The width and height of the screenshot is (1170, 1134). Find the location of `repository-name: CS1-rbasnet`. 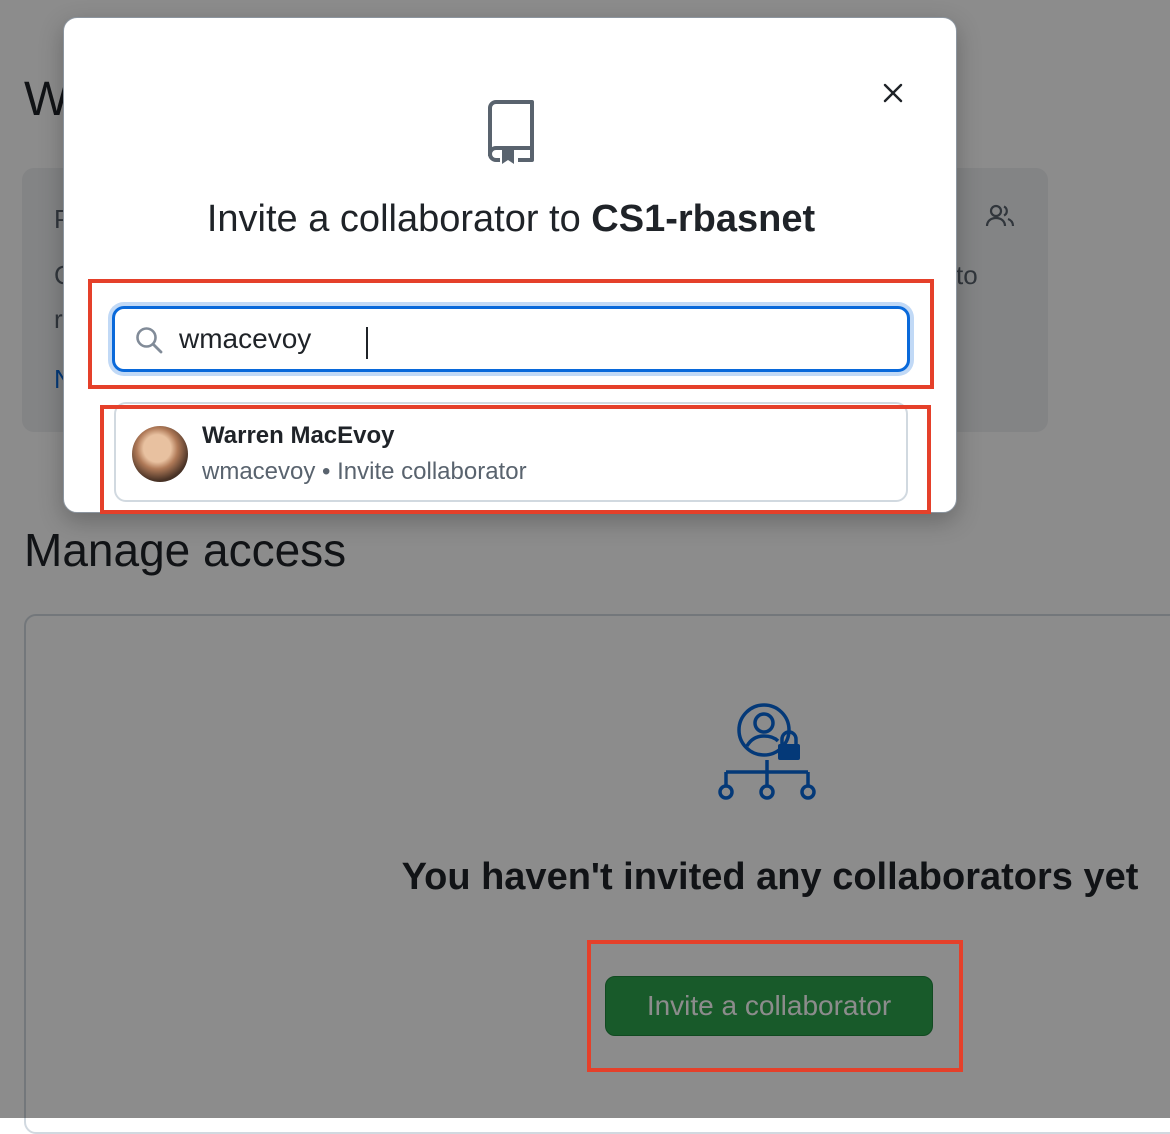

repository-name: CS1-rbasnet is located at coordinates (703, 219).